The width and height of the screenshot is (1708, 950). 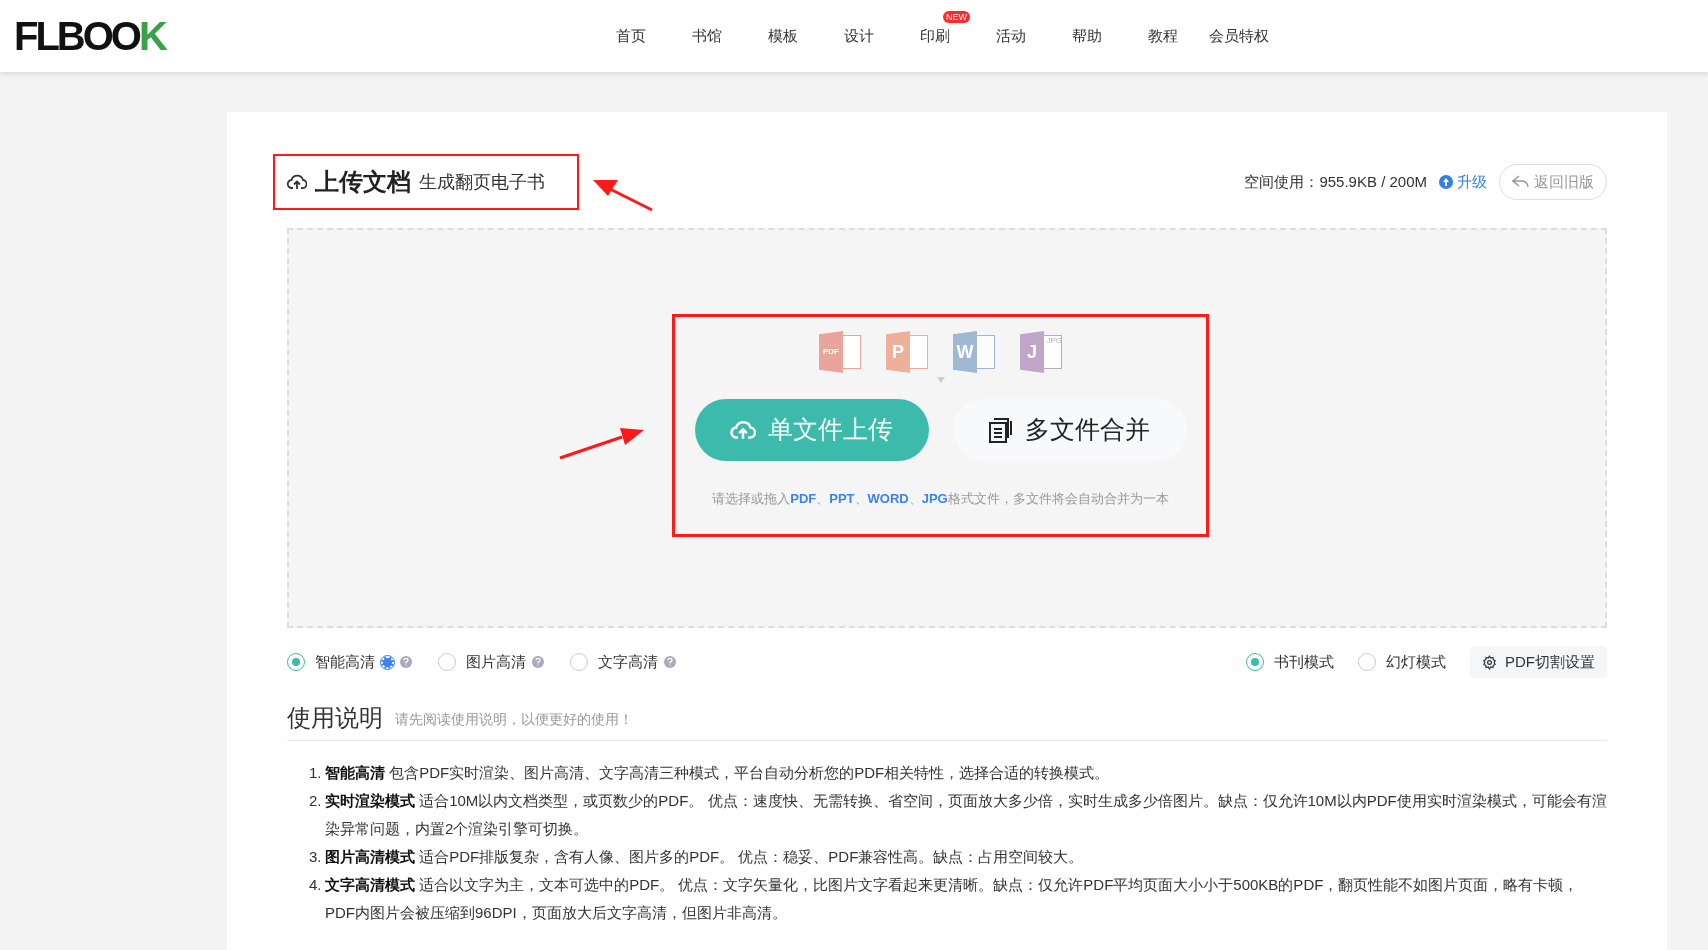 I want to click on caret-icon, so click(x=940, y=380).